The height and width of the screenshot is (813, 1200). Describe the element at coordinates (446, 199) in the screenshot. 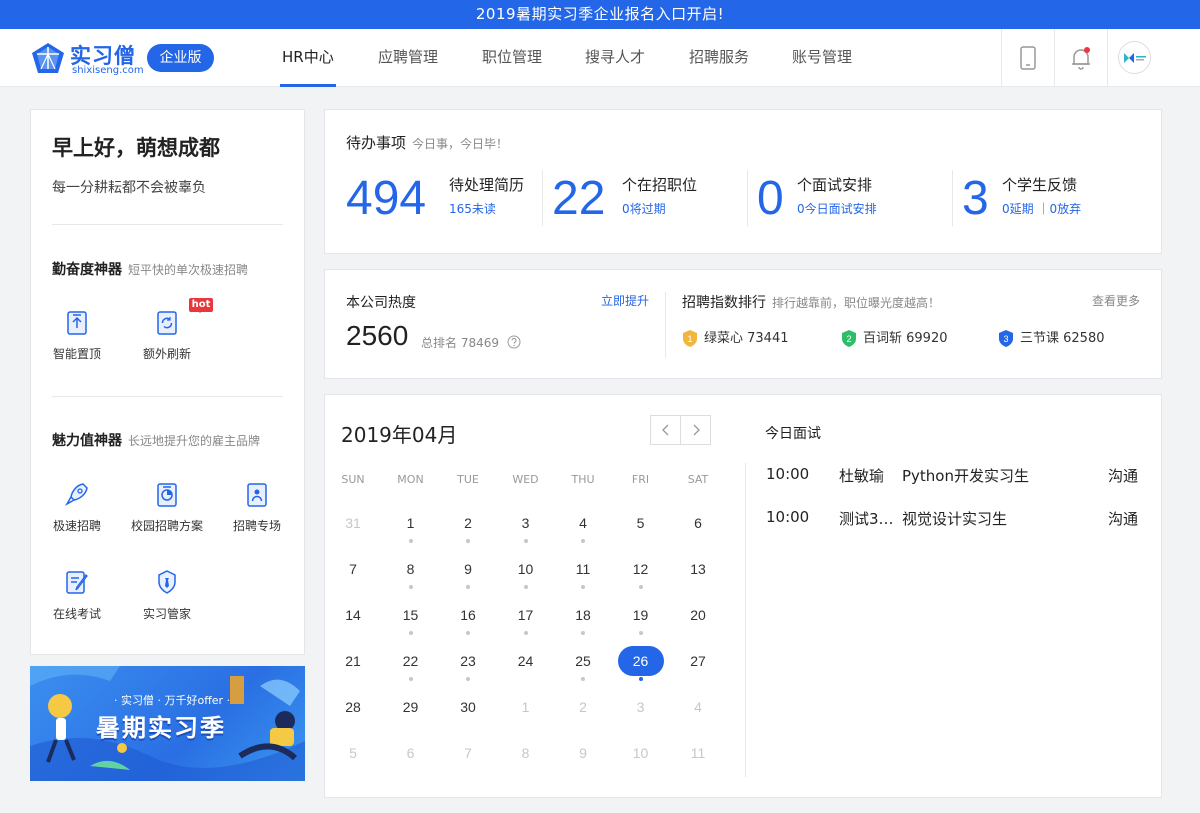

I see `stat-resumes: 494 待处理简历 165未读` at that location.